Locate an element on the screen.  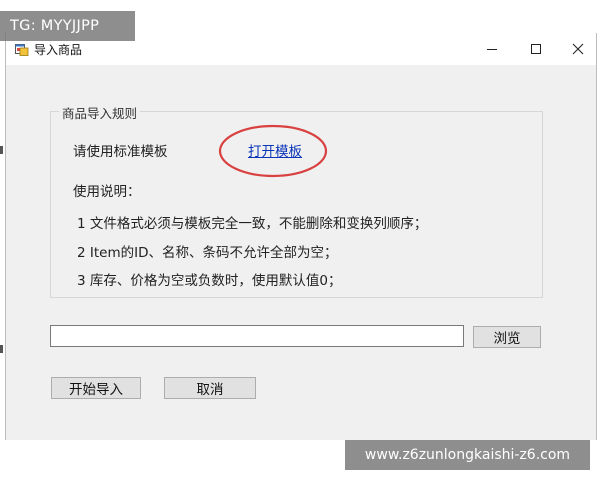
rule-item: 3 库存、价格为空或负数时，使用默认值0； is located at coordinates (209, 281).